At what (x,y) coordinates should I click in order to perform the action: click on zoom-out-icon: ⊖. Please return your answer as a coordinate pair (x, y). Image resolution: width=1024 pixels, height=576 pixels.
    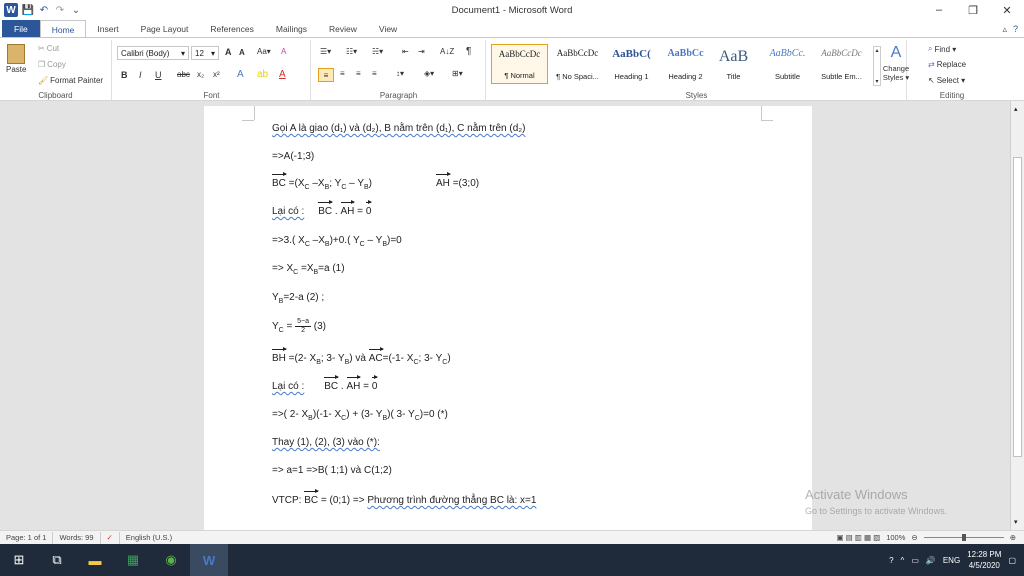
    Looking at the image, I should click on (914, 537).